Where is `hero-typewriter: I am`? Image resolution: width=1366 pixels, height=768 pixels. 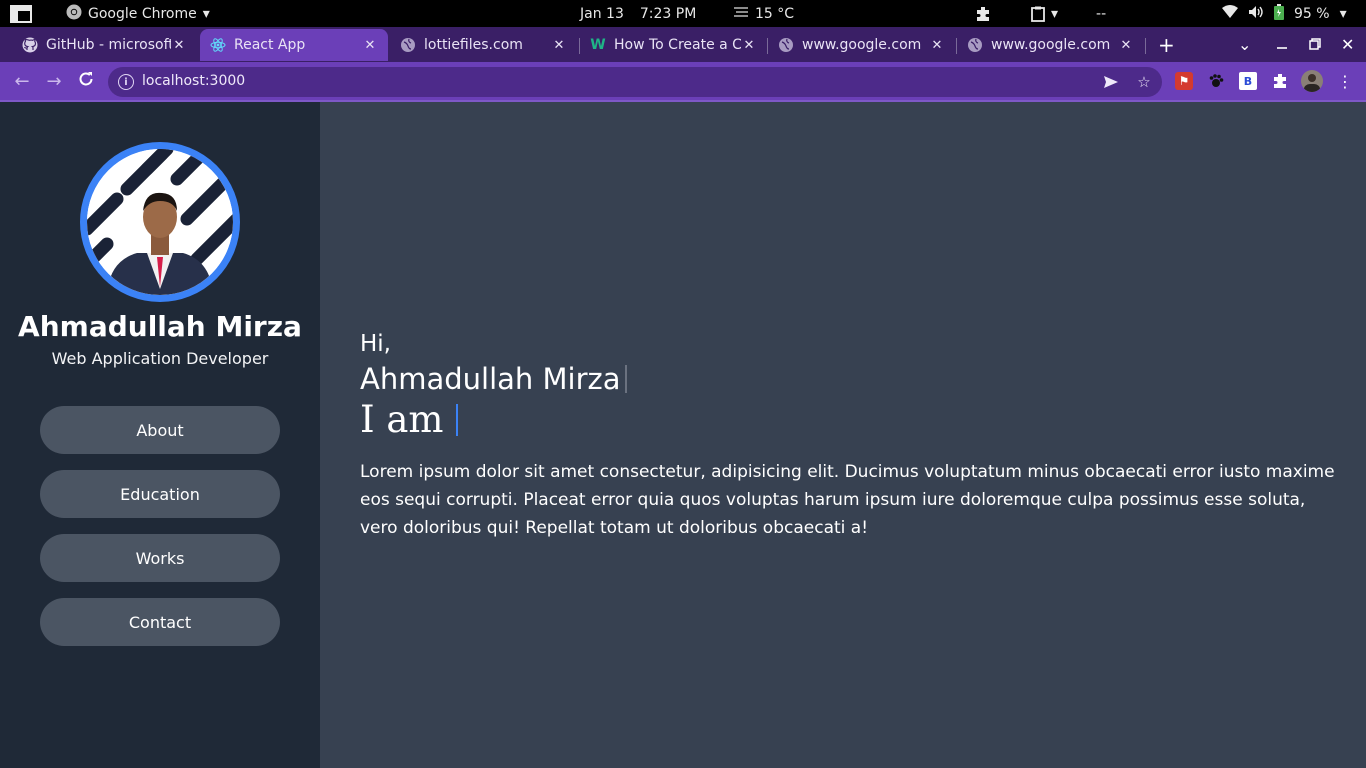 hero-typewriter: I am is located at coordinates (409, 419).